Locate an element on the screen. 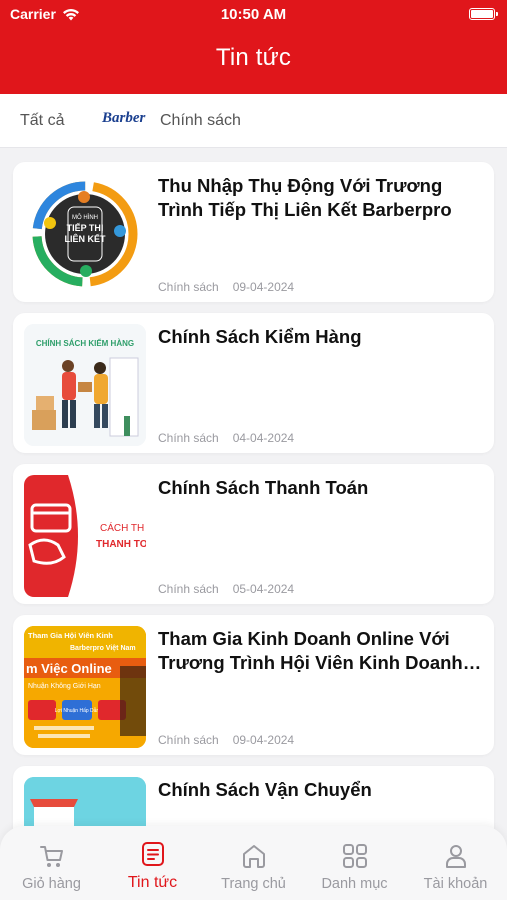  article-title: Chính Sách Vận Chuyển is located at coordinates (265, 789).